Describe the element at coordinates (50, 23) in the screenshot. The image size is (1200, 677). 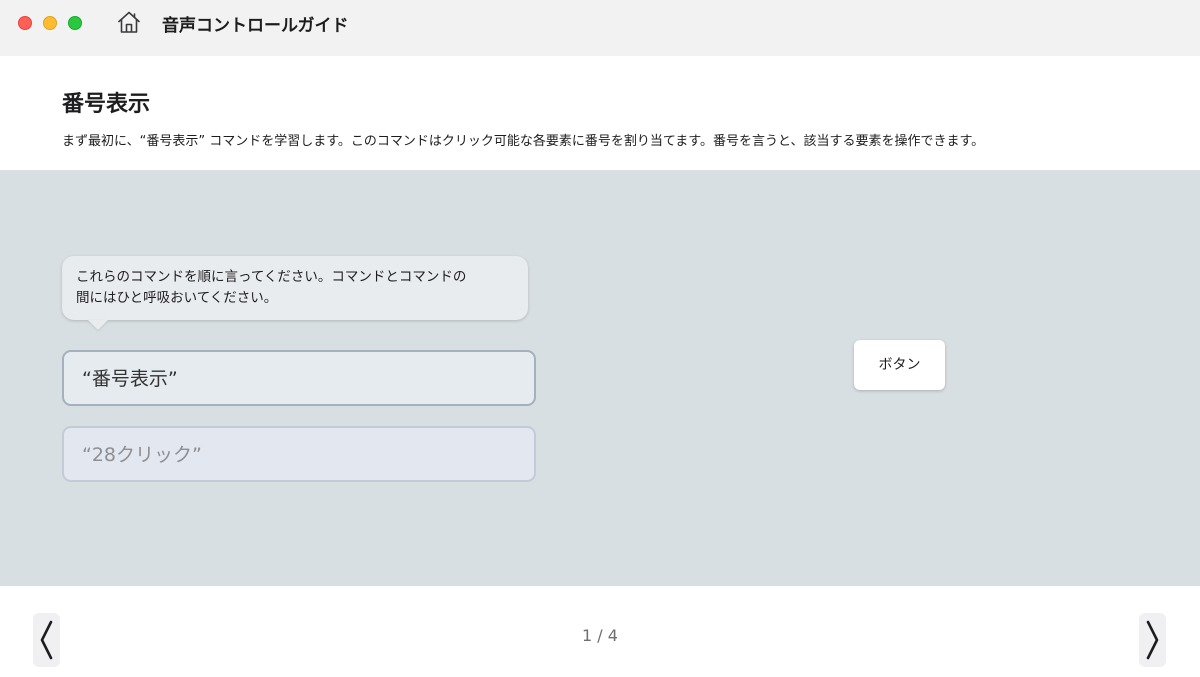
I see `minimize-button` at that location.